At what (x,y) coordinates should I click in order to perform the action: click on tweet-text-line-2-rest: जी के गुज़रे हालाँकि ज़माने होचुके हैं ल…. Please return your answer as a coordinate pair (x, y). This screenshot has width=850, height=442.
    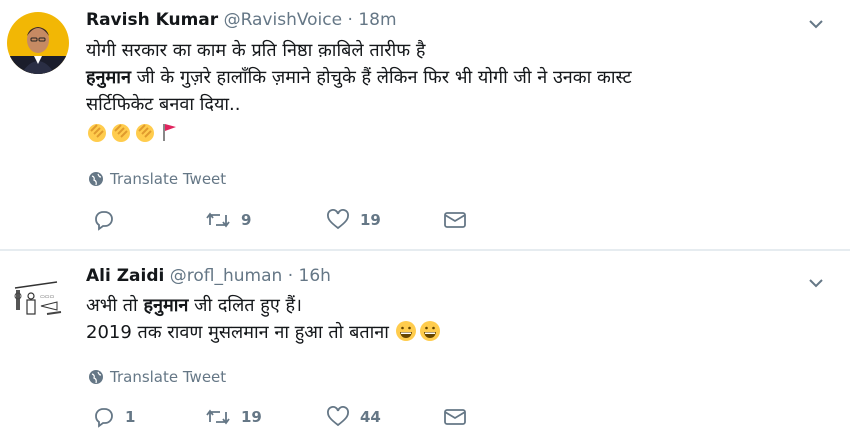
    Looking at the image, I should click on (381, 77).